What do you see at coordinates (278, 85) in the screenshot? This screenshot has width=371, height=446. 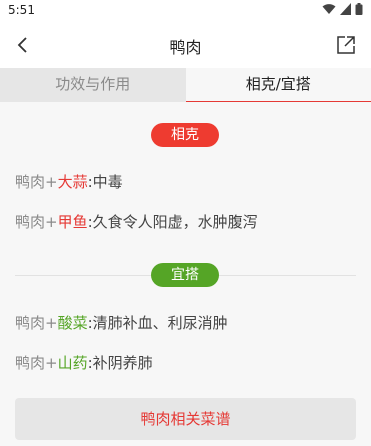 I see `tab-compatibility: 相克/宜搭` at bounding box center [278, 85].